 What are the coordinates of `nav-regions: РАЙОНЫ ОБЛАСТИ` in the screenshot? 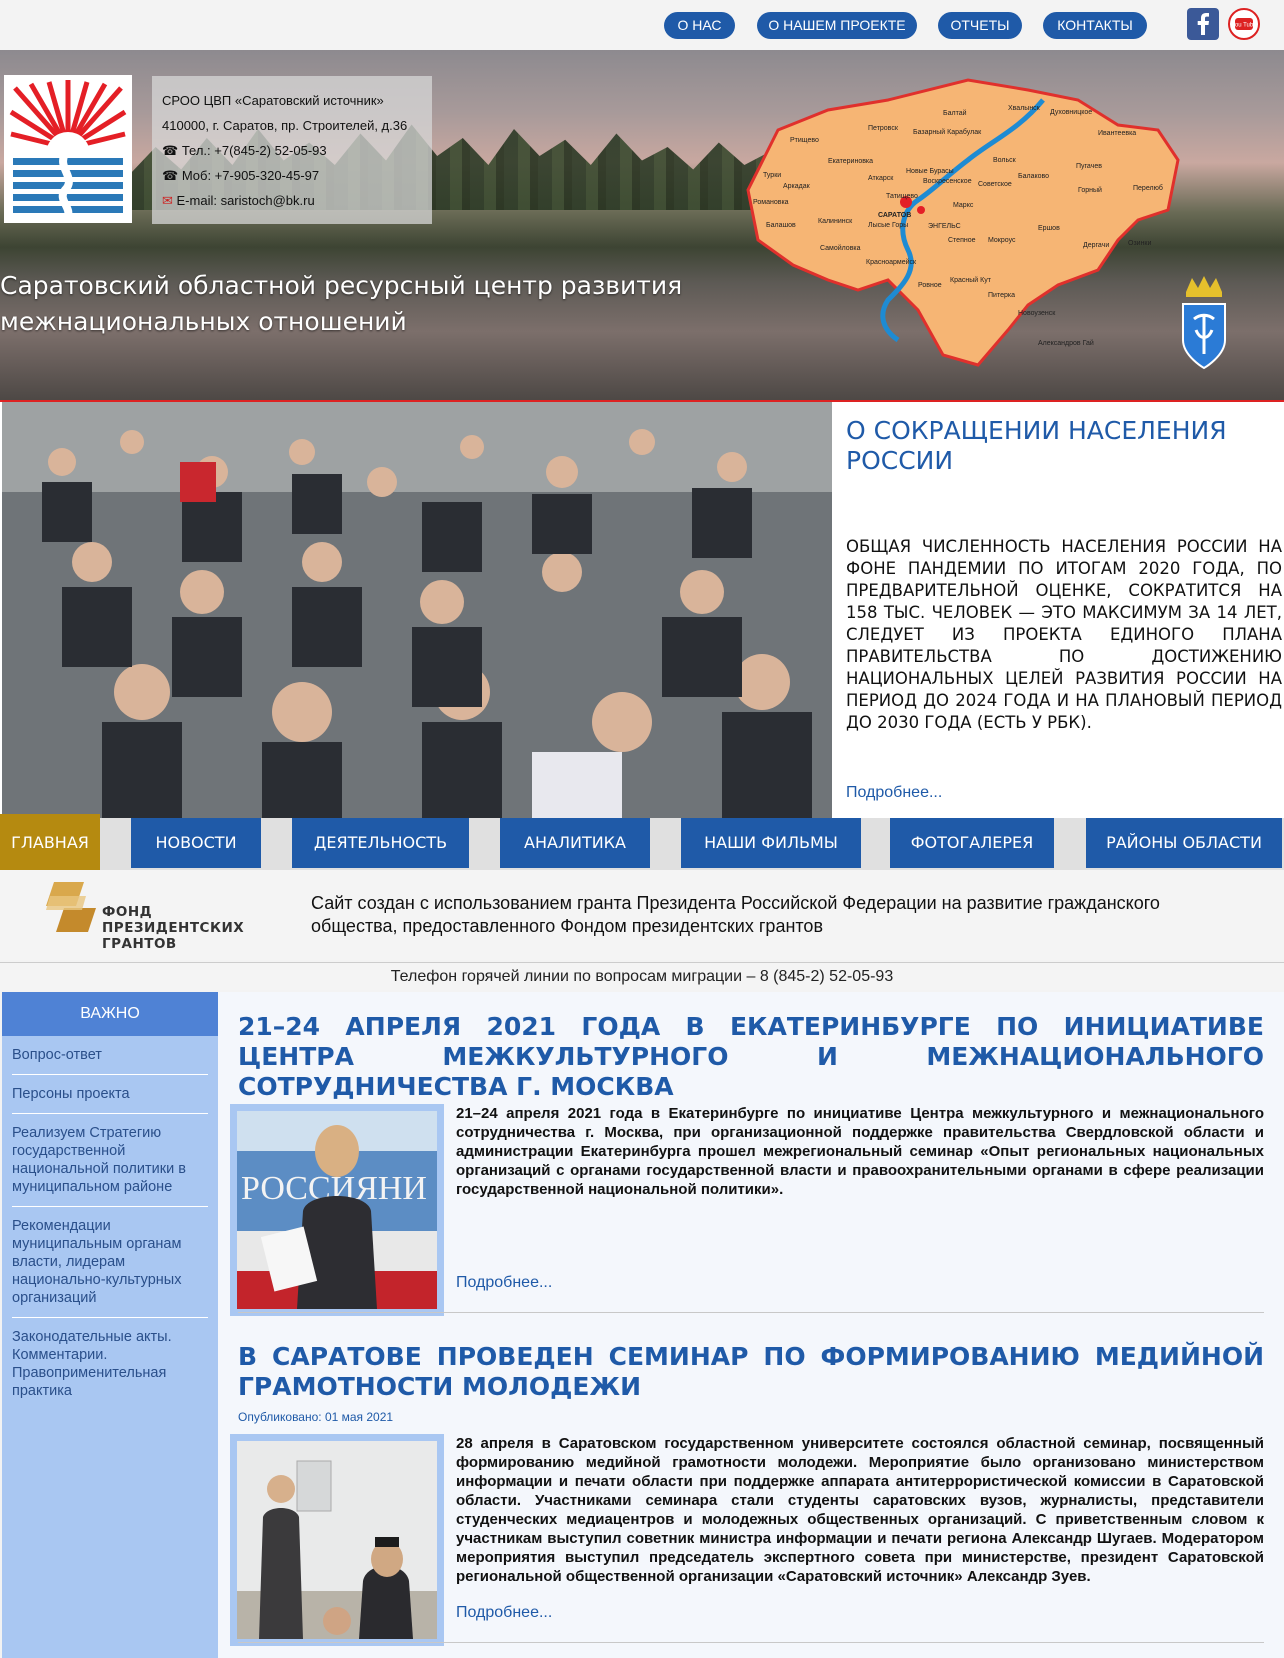 It's located at (1184, 843).